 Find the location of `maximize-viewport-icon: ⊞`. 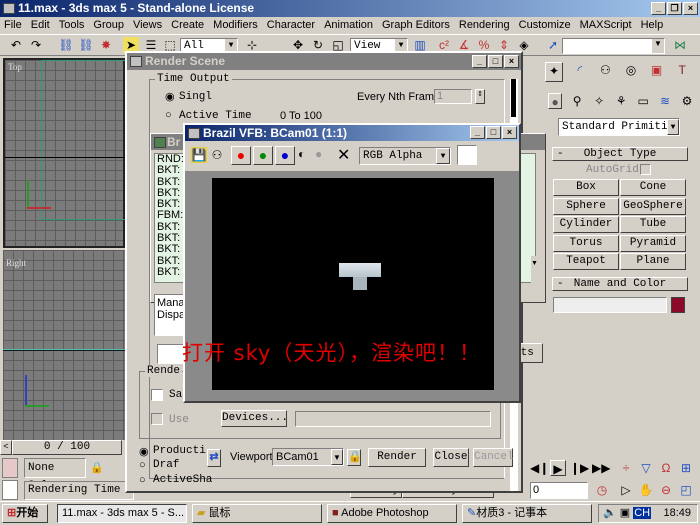

maximize-viewport-icon: ⊞ is located at coordinates (686, 468).